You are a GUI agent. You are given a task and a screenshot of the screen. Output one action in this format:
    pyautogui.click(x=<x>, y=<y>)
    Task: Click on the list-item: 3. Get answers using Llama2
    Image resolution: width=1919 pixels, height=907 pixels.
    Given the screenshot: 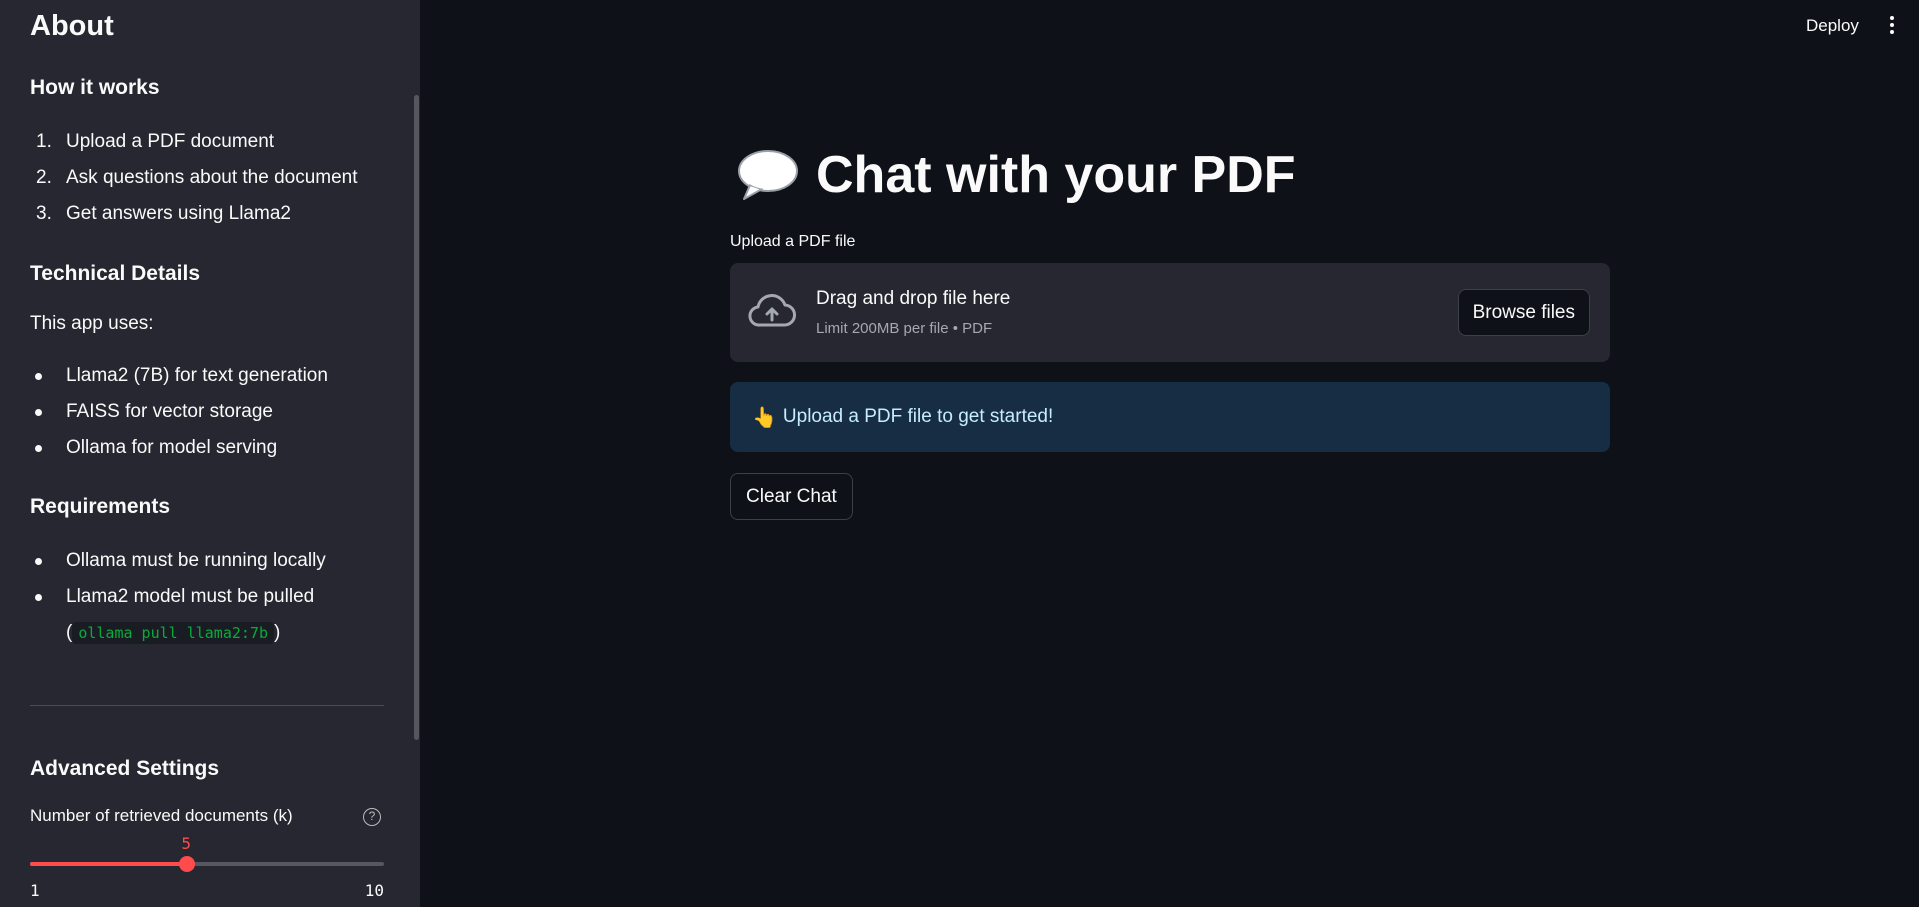 What is the action you would take?
    pyautogui.click(x=163, y=213)
    